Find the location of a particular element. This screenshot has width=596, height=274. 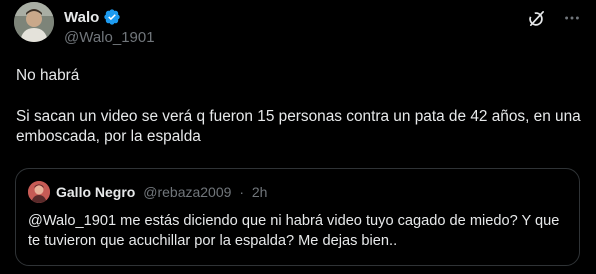

verified-badge-icon is located at coordinates (112, 17).